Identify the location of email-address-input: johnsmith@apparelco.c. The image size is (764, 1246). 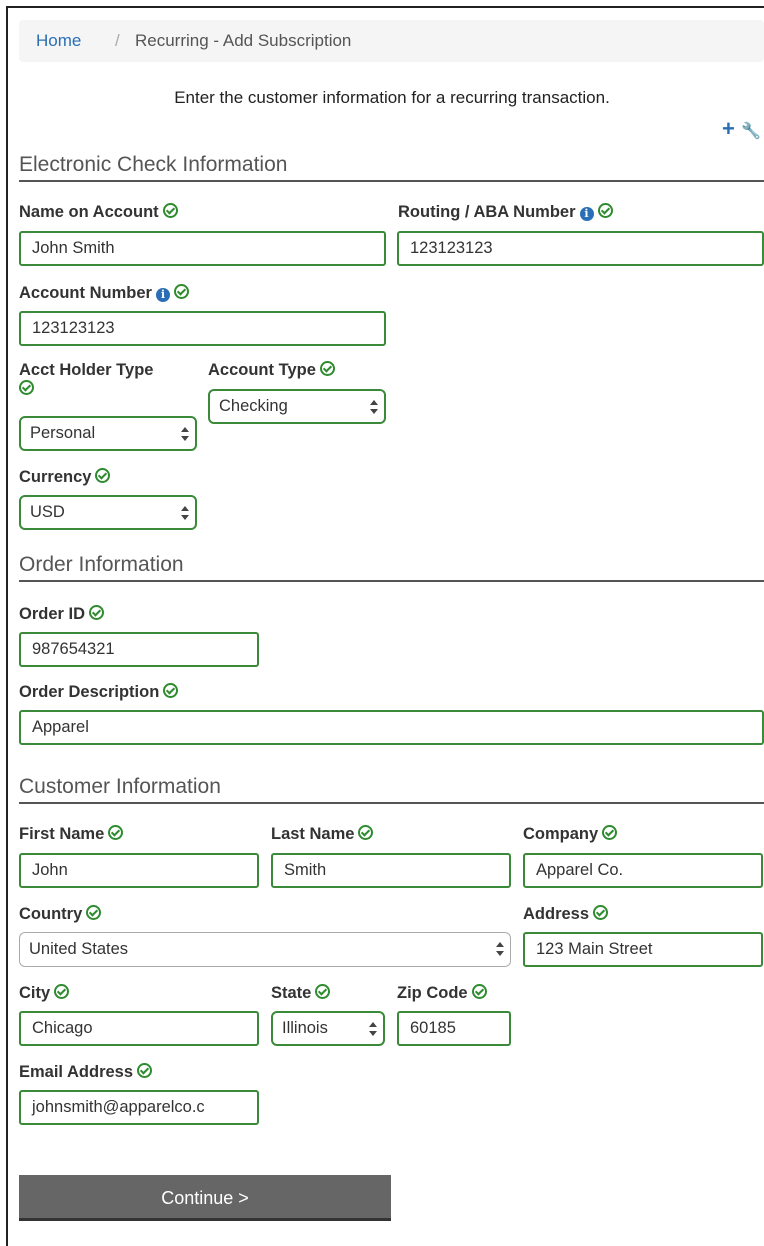
(139, 1107).